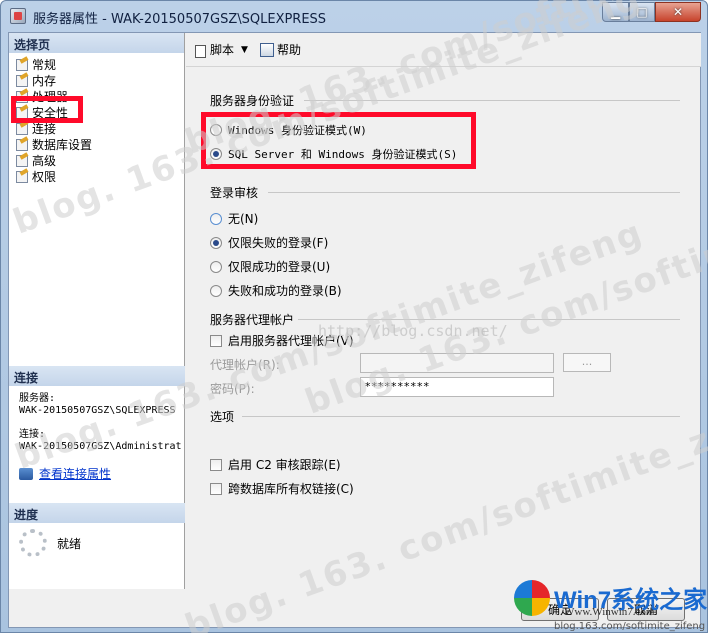 Image resolution: width=708 pixels, height=633 pixels. Describe the element at coordinates (354, 16) in the screenshot. I see `title-bar: 服务器属性 - WAK-20150507GSZ\SQLEXPRESS ▁ □ ✕` at that location.